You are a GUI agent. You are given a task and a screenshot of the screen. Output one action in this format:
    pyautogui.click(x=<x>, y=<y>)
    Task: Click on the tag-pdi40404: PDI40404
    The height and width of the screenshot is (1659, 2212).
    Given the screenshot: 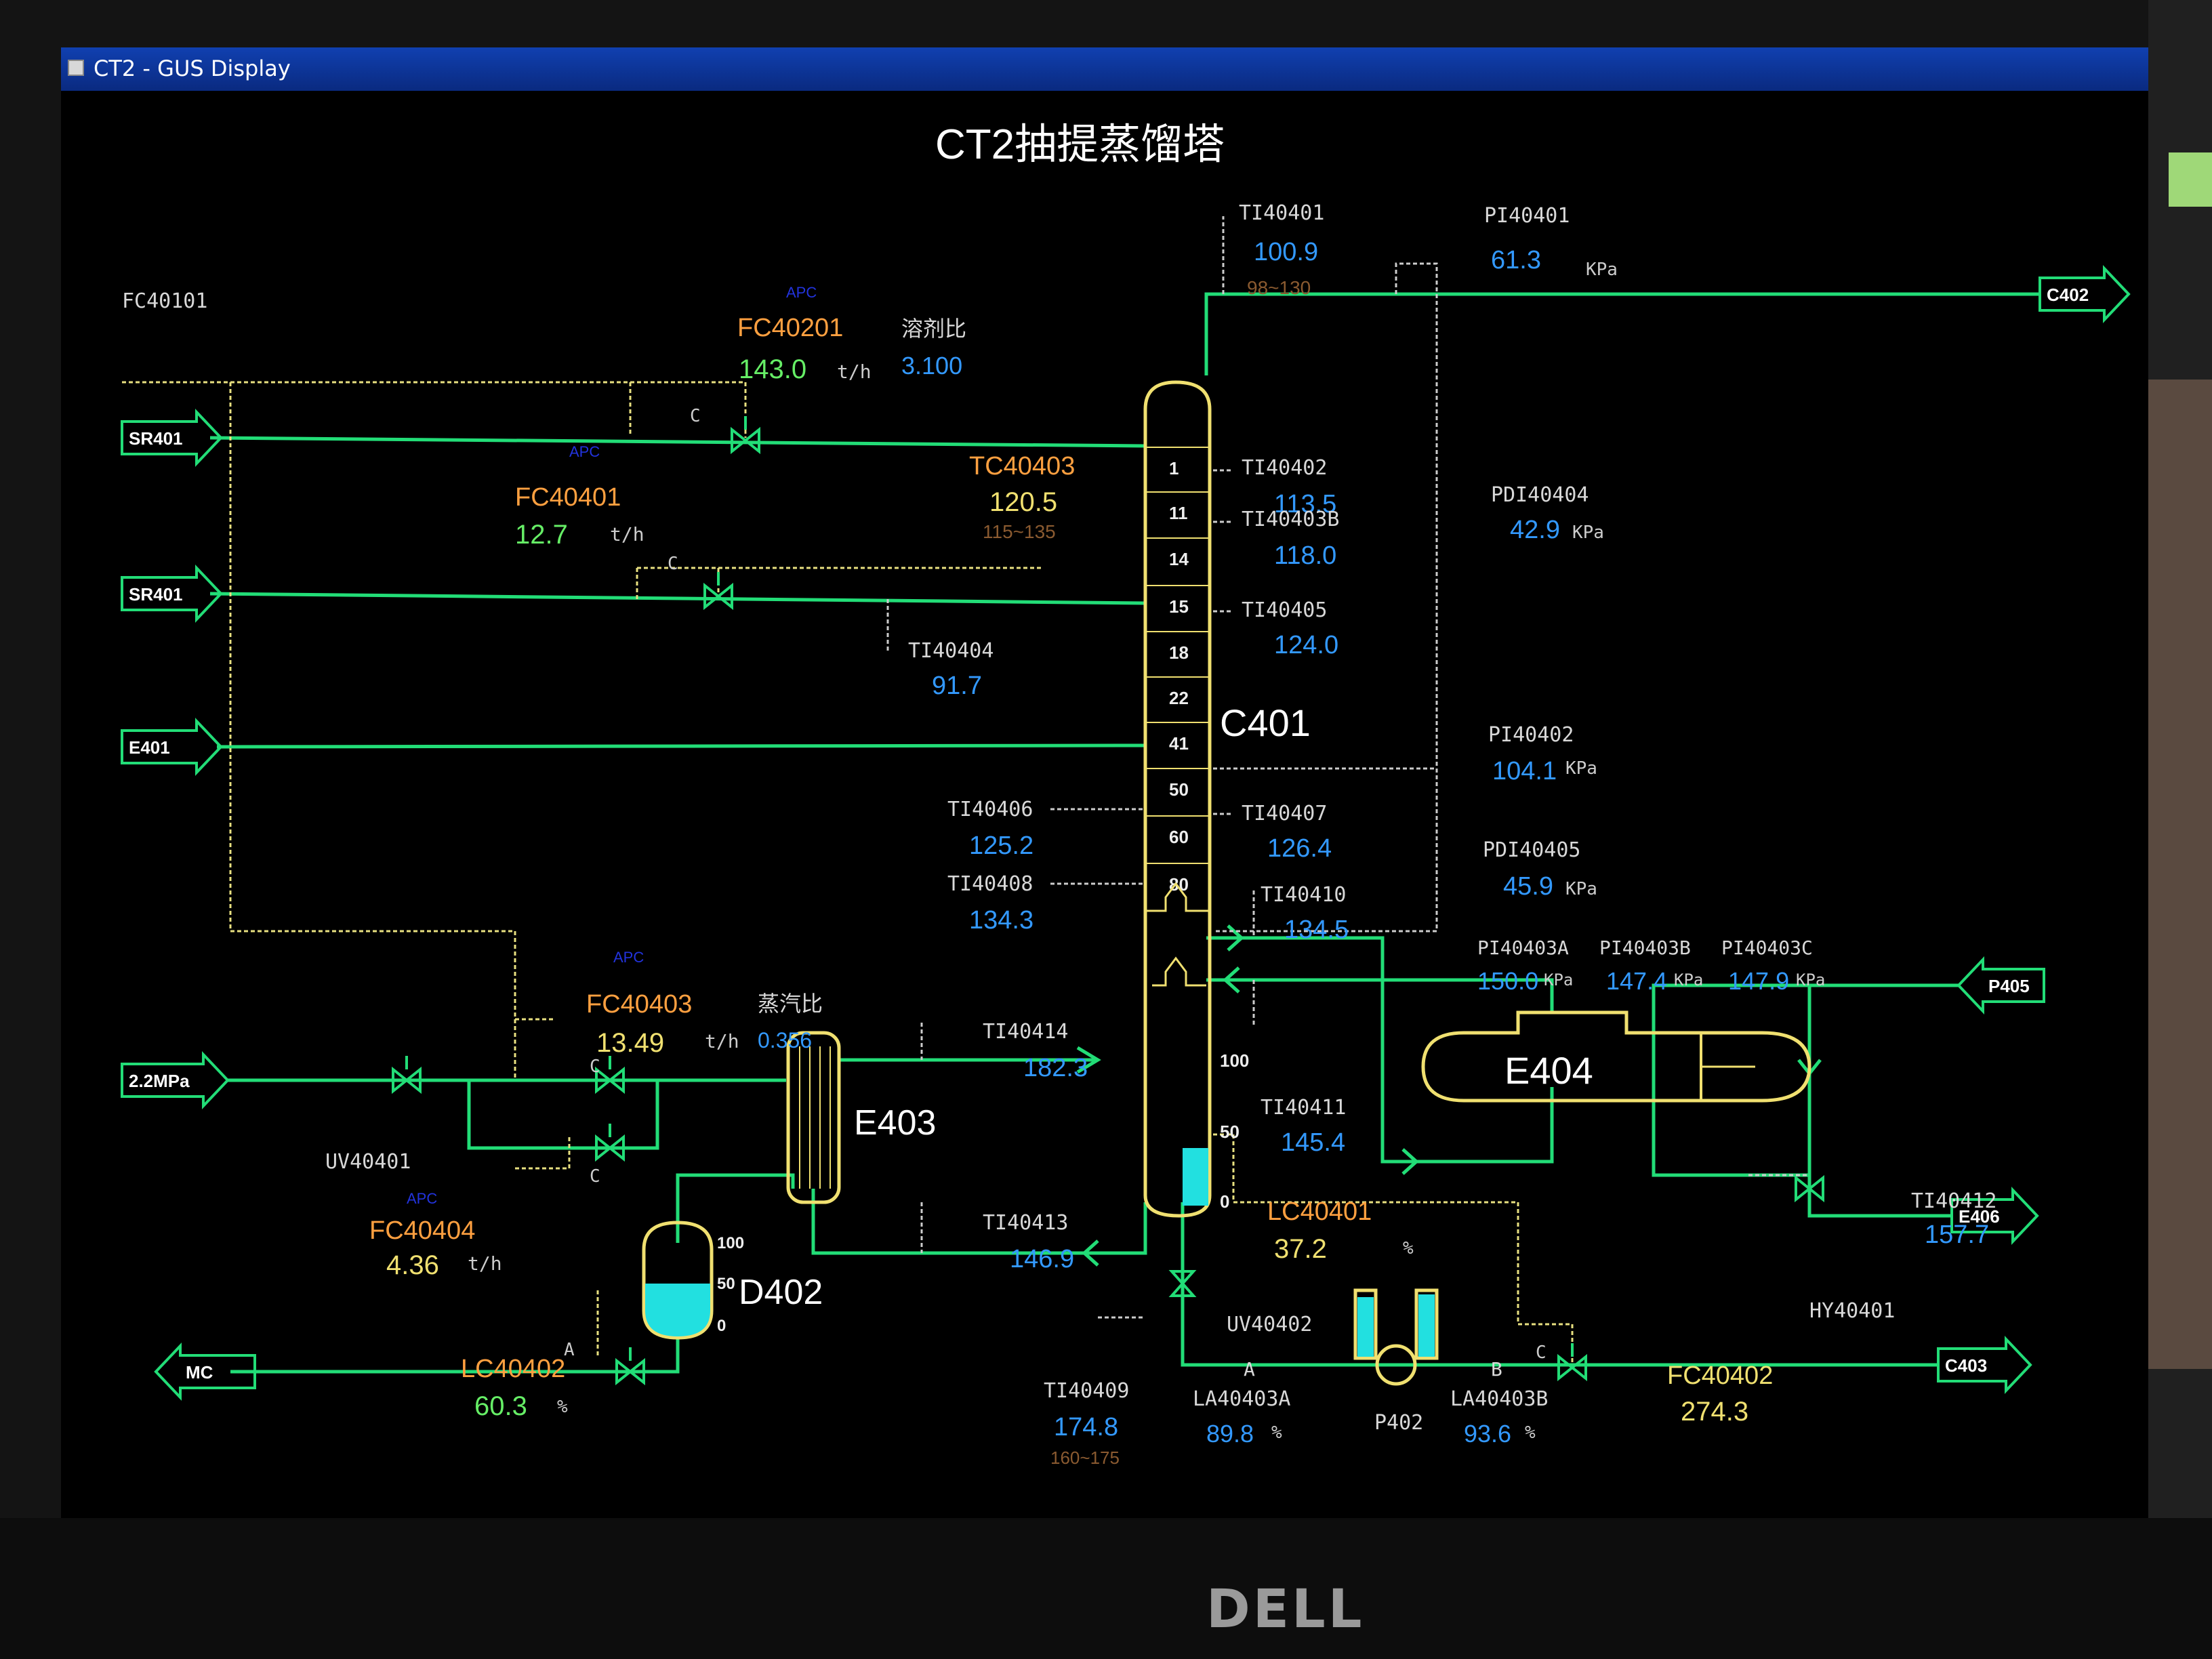 What is the action you would take?
    pyautogui.click(x=1540, y=495)
    